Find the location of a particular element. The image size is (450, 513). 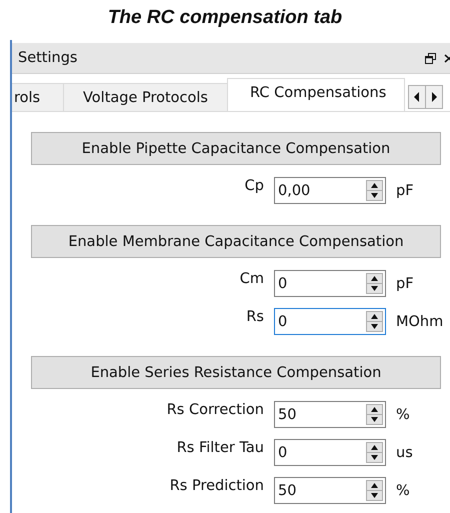

unit-label: us is located at coordinates (405, 452).